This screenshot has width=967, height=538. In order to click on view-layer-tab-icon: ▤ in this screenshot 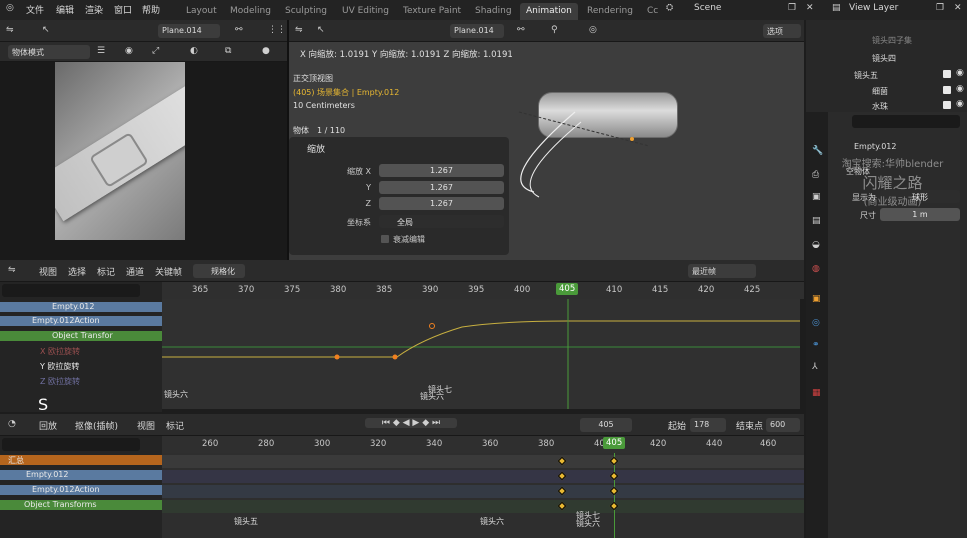, I will do `click(816, 221)`.